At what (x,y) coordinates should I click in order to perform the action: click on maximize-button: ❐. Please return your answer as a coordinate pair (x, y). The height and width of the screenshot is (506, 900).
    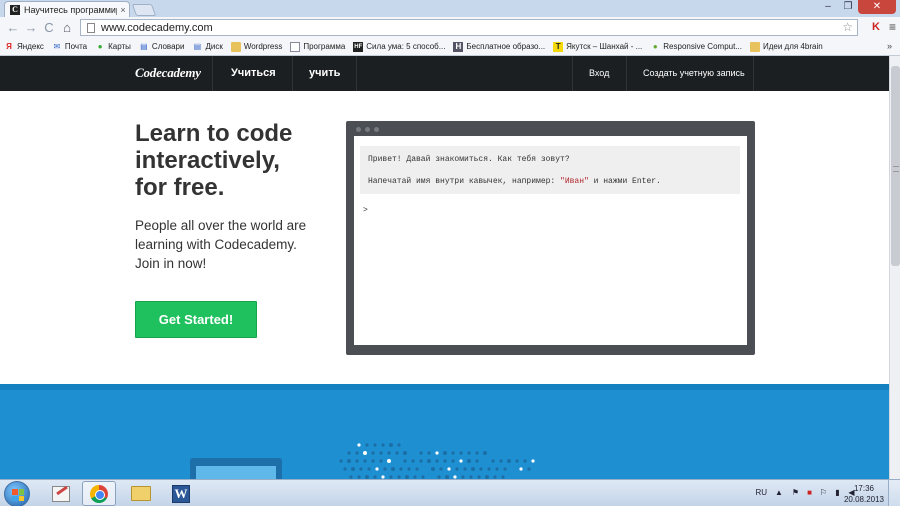
    Looking at the image, I should click on (848, 7).